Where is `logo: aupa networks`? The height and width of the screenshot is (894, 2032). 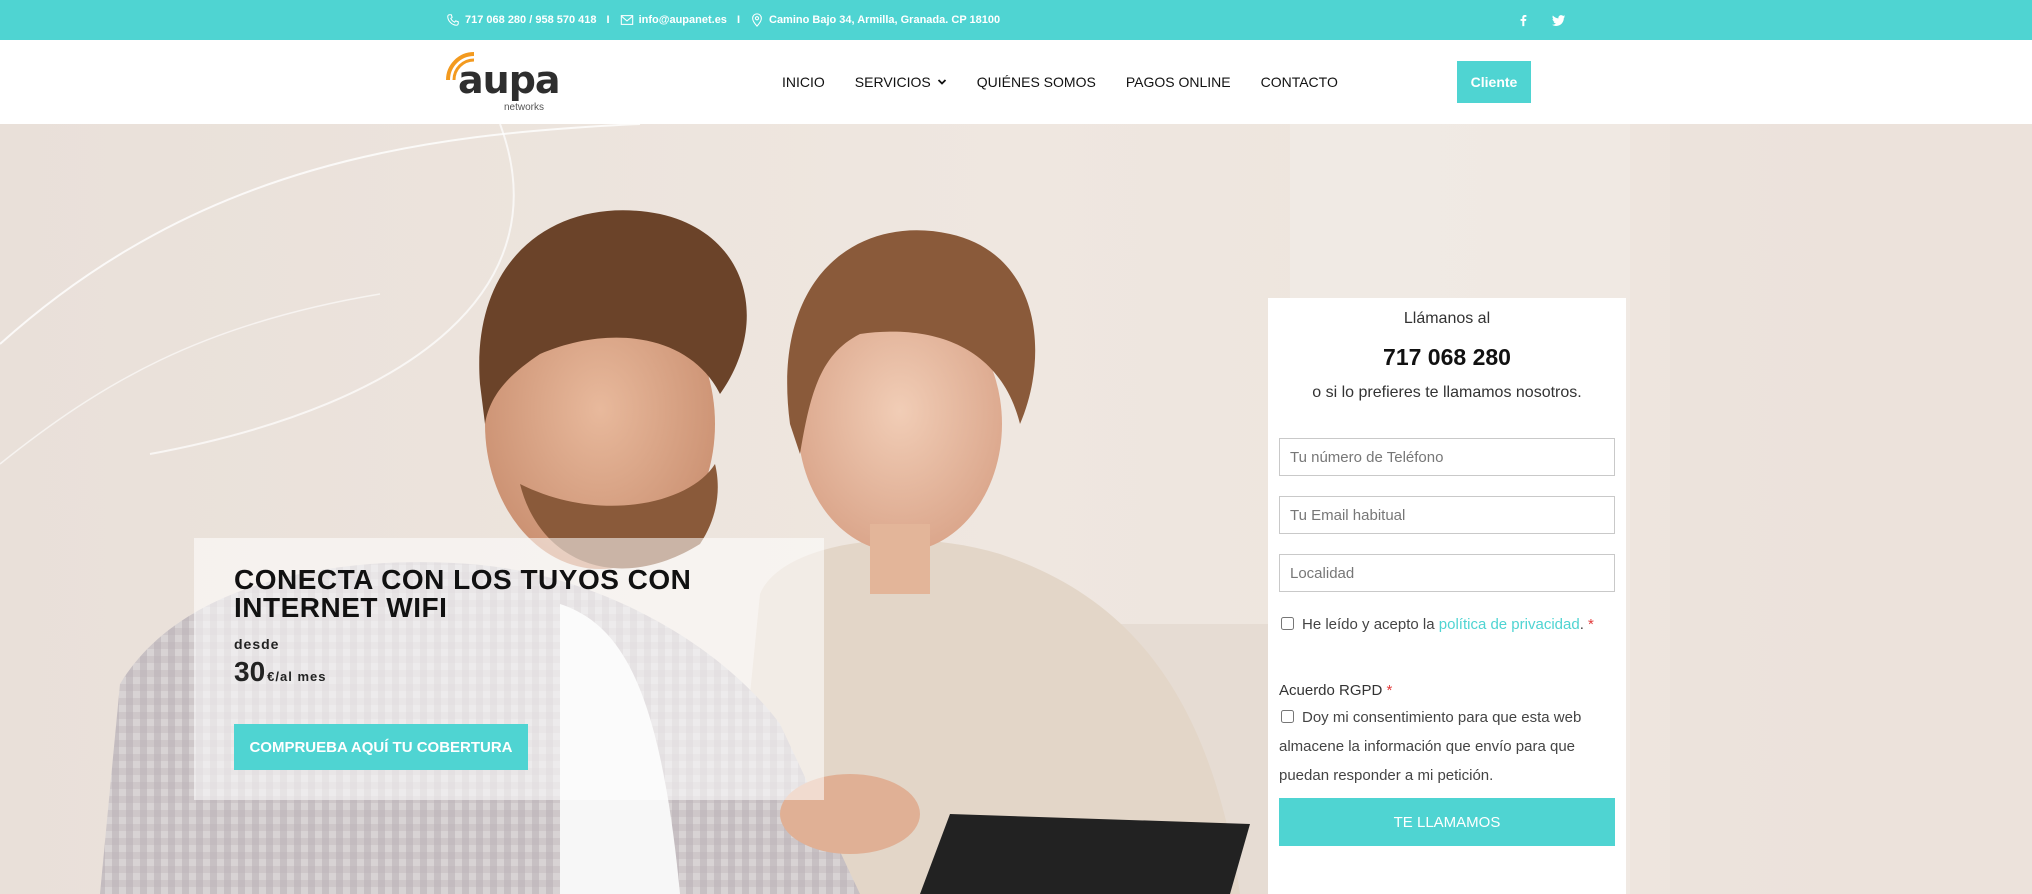 logo: aupa networks is located at coordinates (502, 82).